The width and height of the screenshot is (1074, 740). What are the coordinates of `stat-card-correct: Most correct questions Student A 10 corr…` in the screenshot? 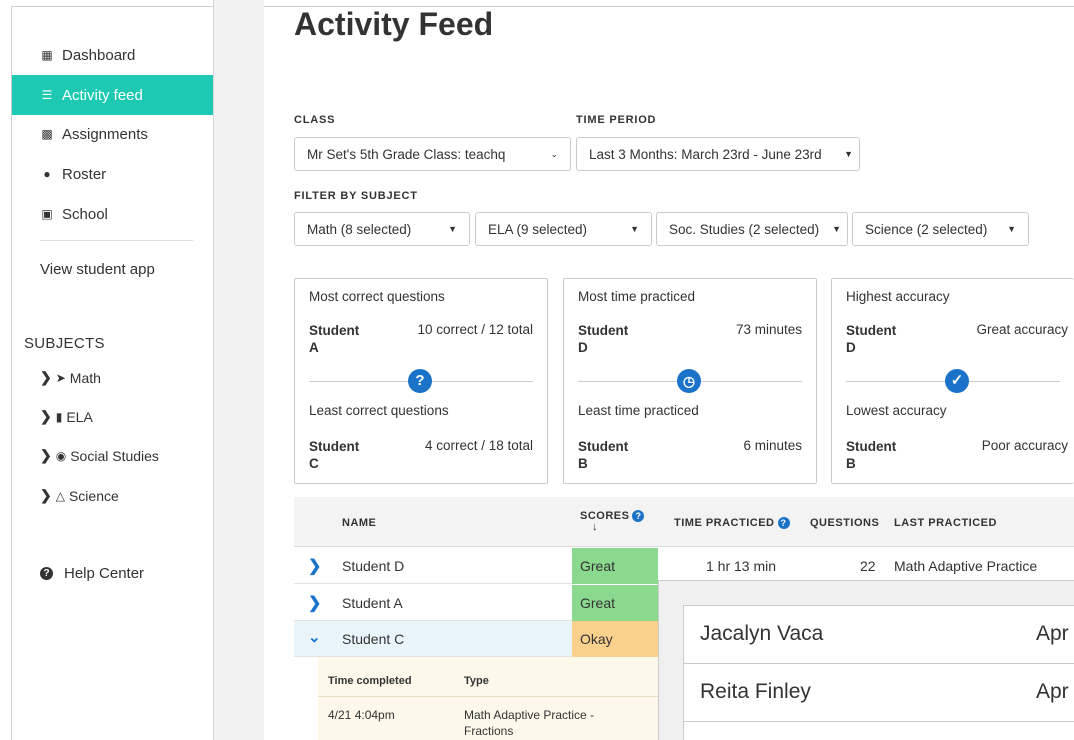 It's located at (421, 381).